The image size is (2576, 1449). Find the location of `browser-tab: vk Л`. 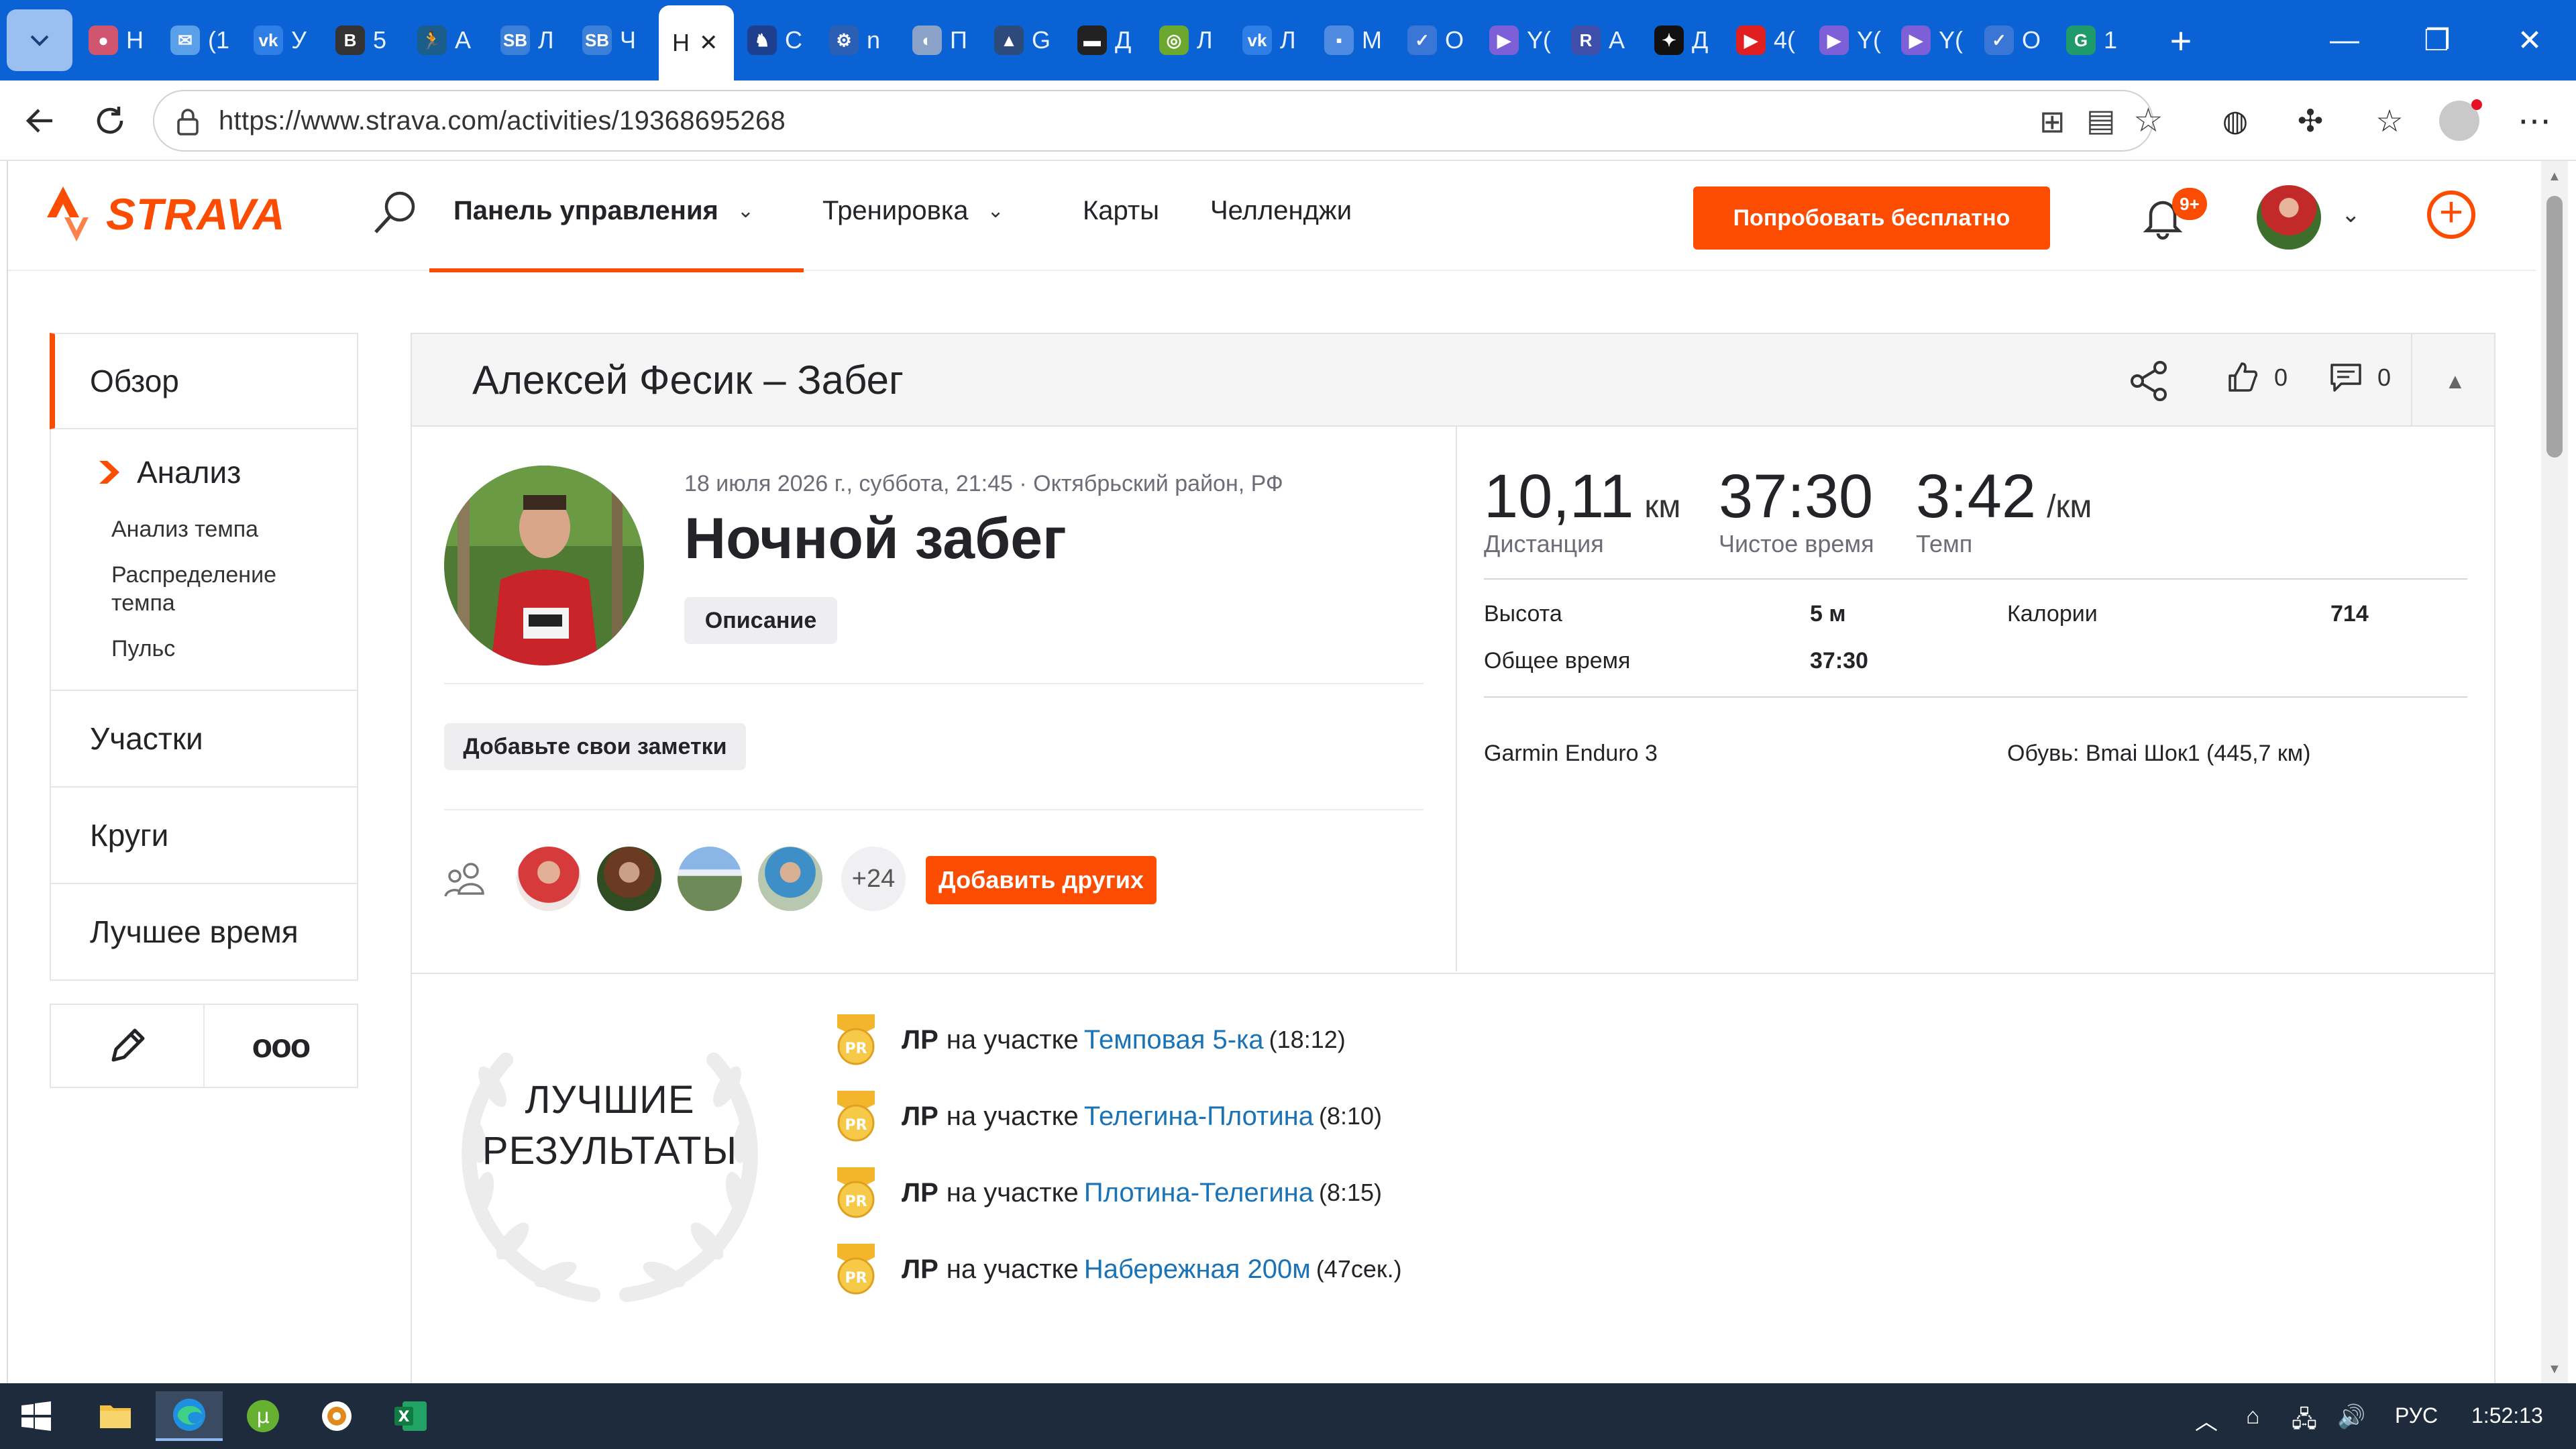

browser-tab: vk Л is located at coordinates (1279, 40).